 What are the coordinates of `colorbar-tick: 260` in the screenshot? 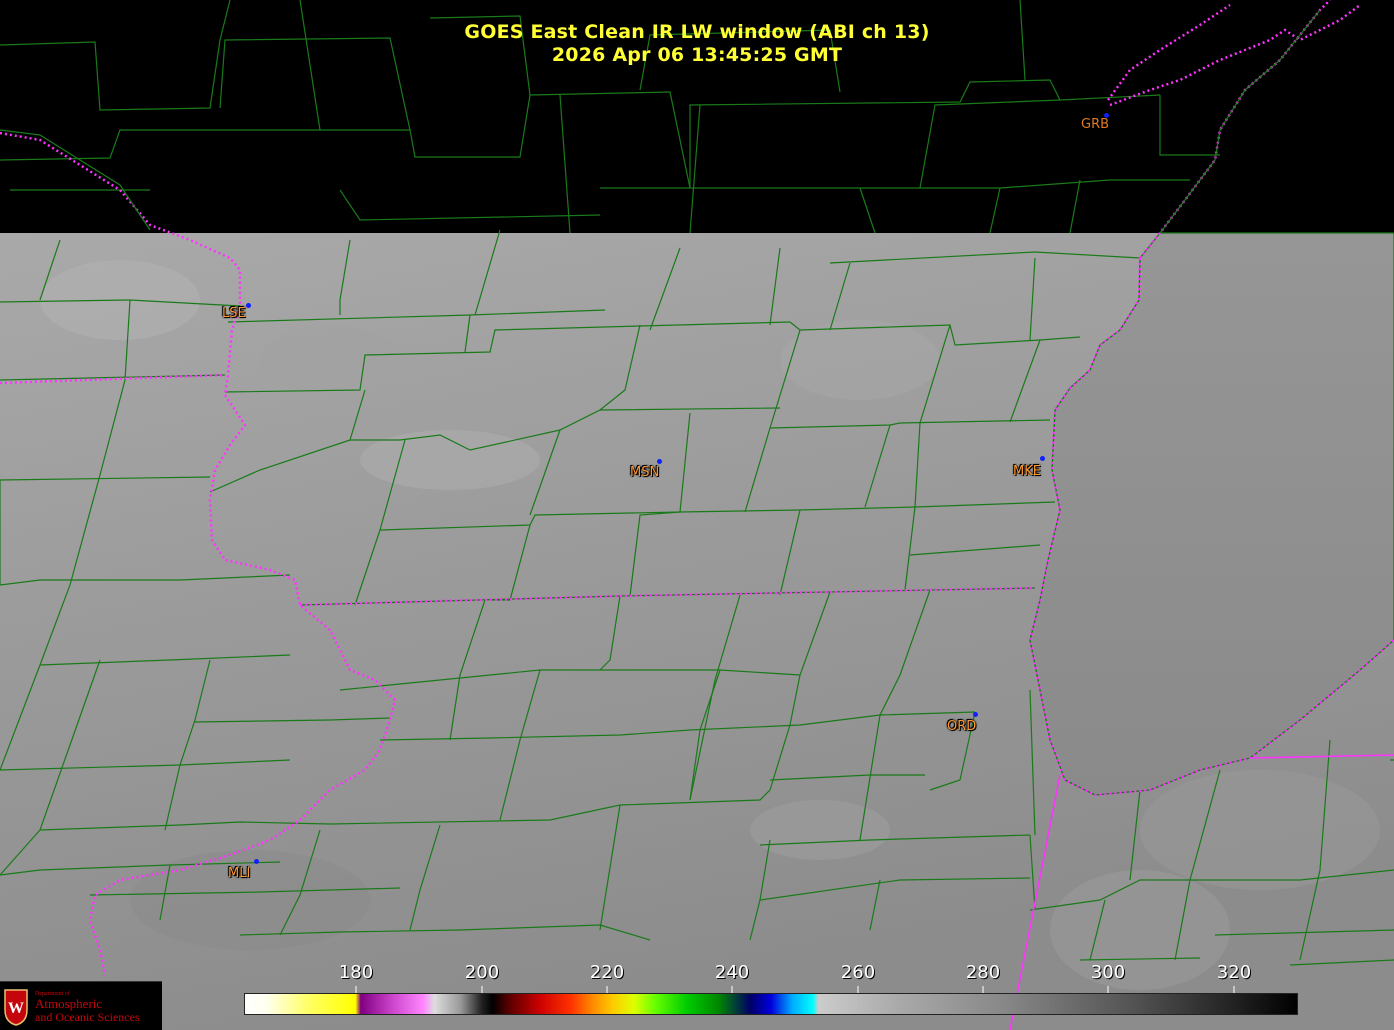 It's located at (858, 972).